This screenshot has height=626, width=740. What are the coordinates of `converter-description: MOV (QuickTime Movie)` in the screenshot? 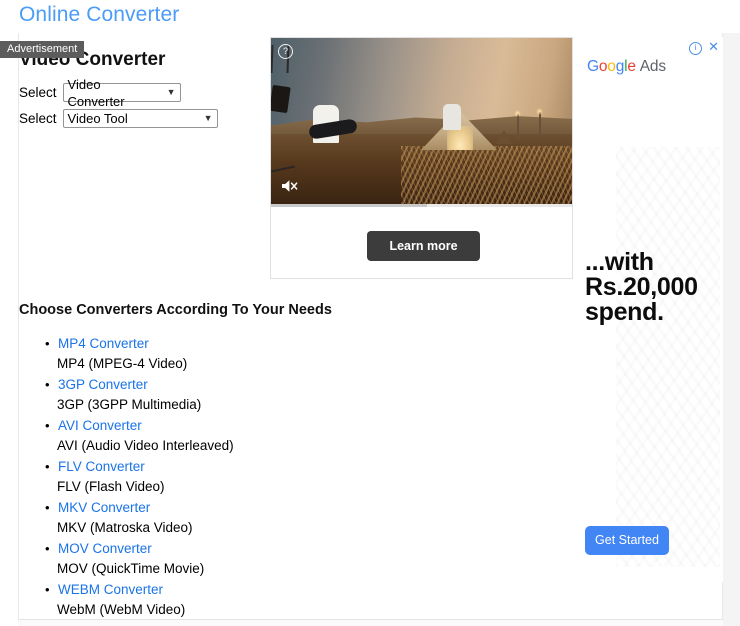 It's located at (131, 568).